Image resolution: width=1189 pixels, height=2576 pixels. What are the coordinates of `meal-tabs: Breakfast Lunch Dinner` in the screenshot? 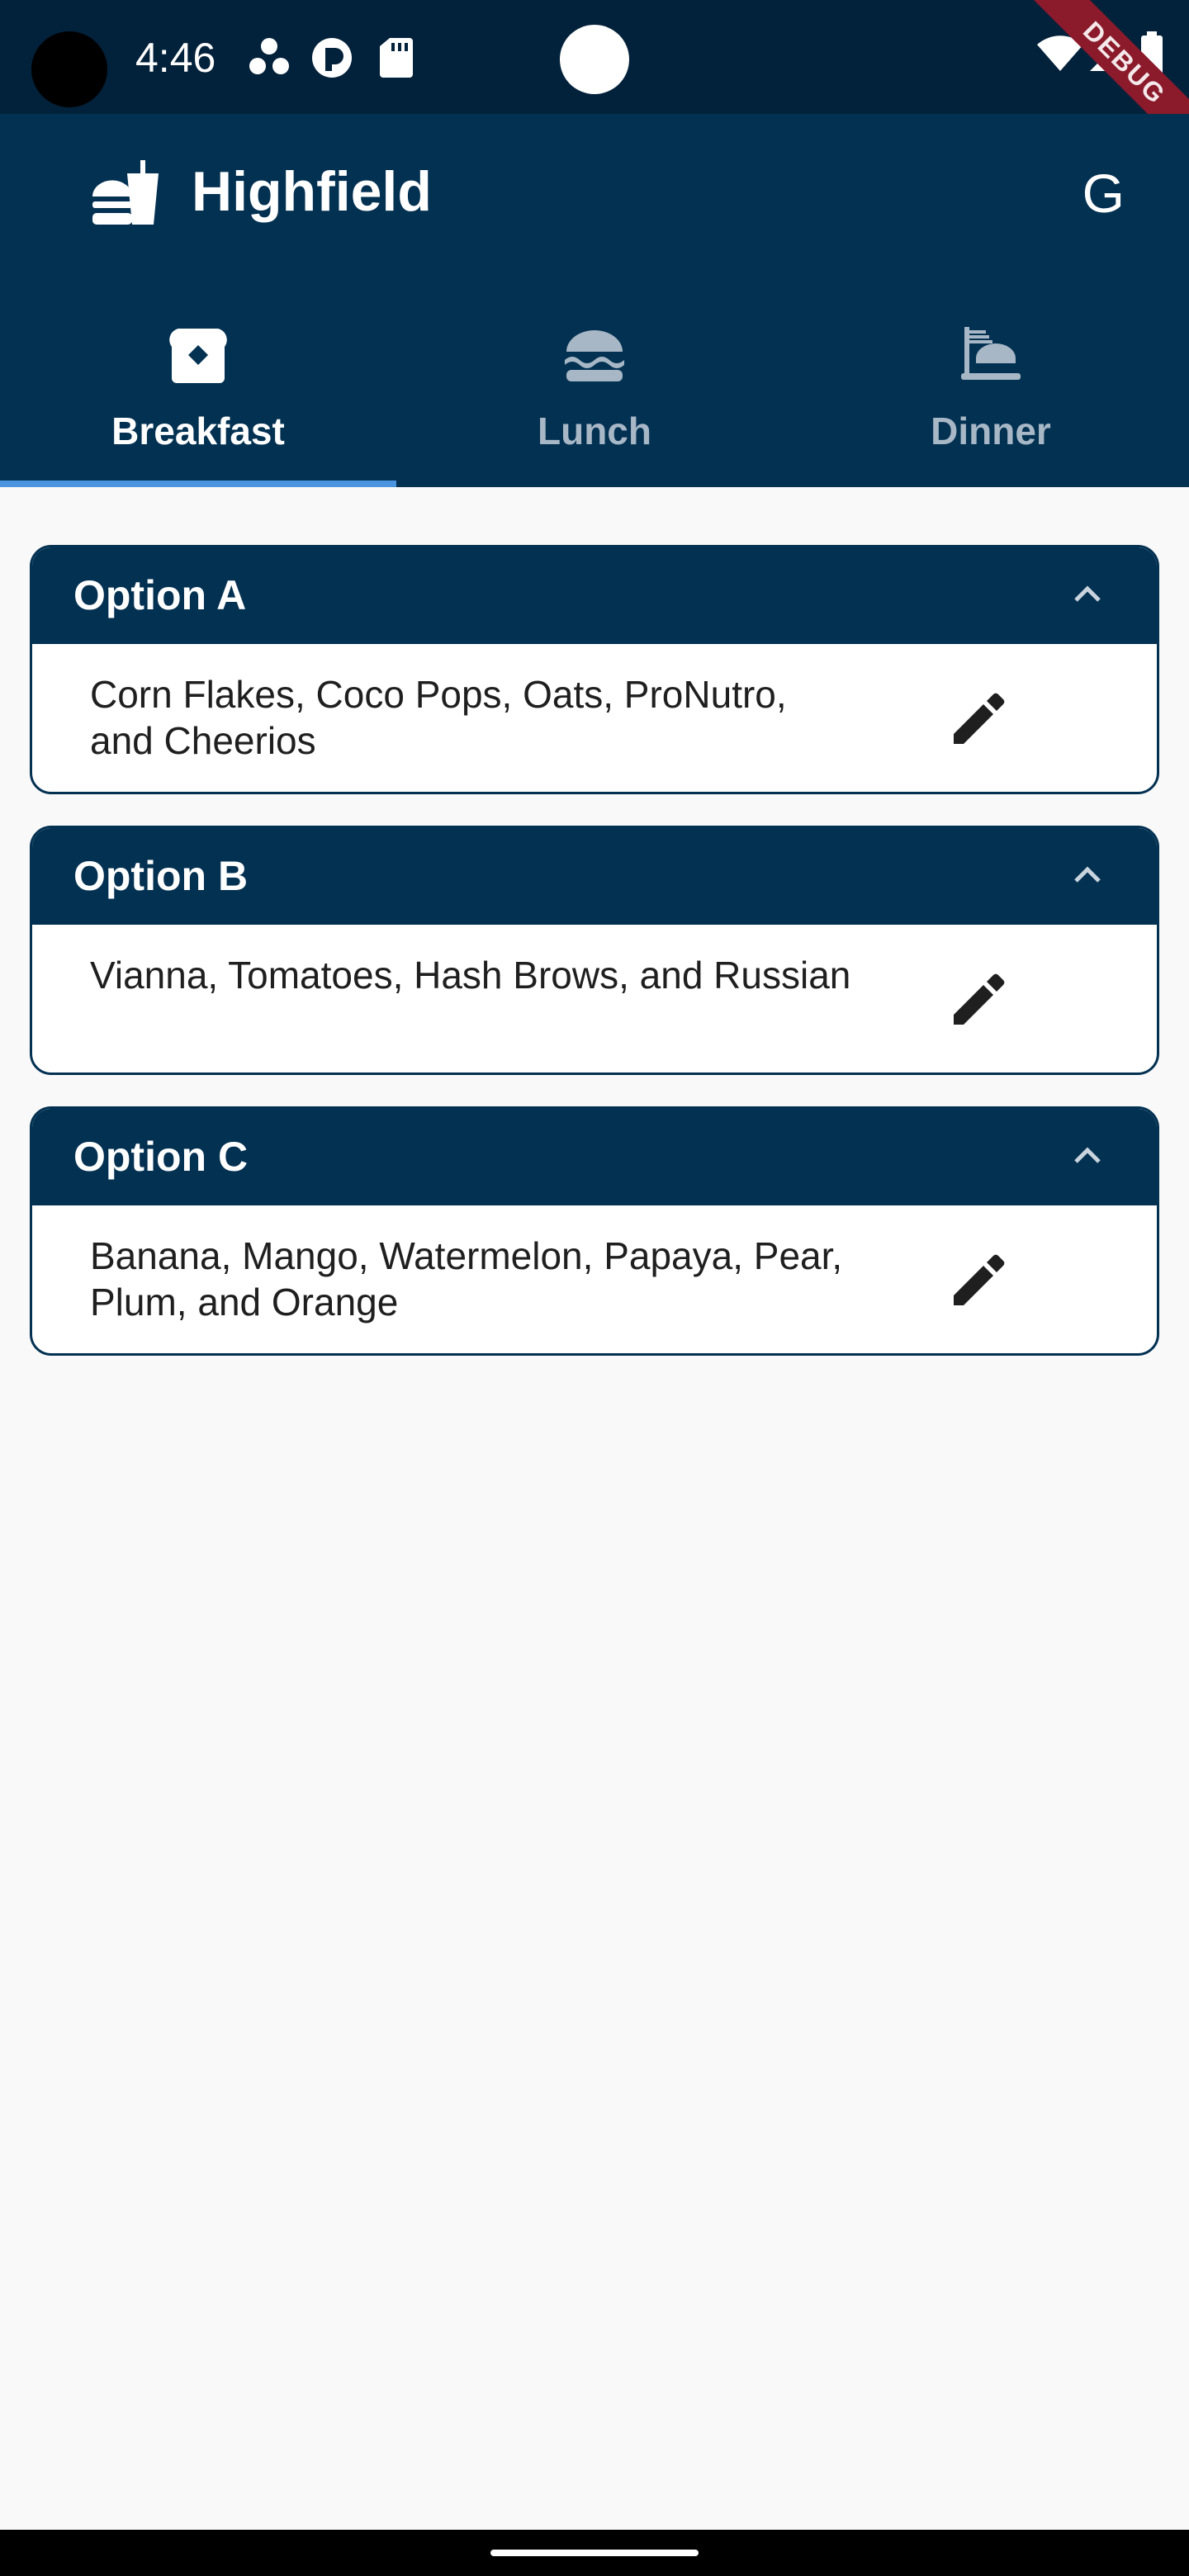 It's located at (594, 391).